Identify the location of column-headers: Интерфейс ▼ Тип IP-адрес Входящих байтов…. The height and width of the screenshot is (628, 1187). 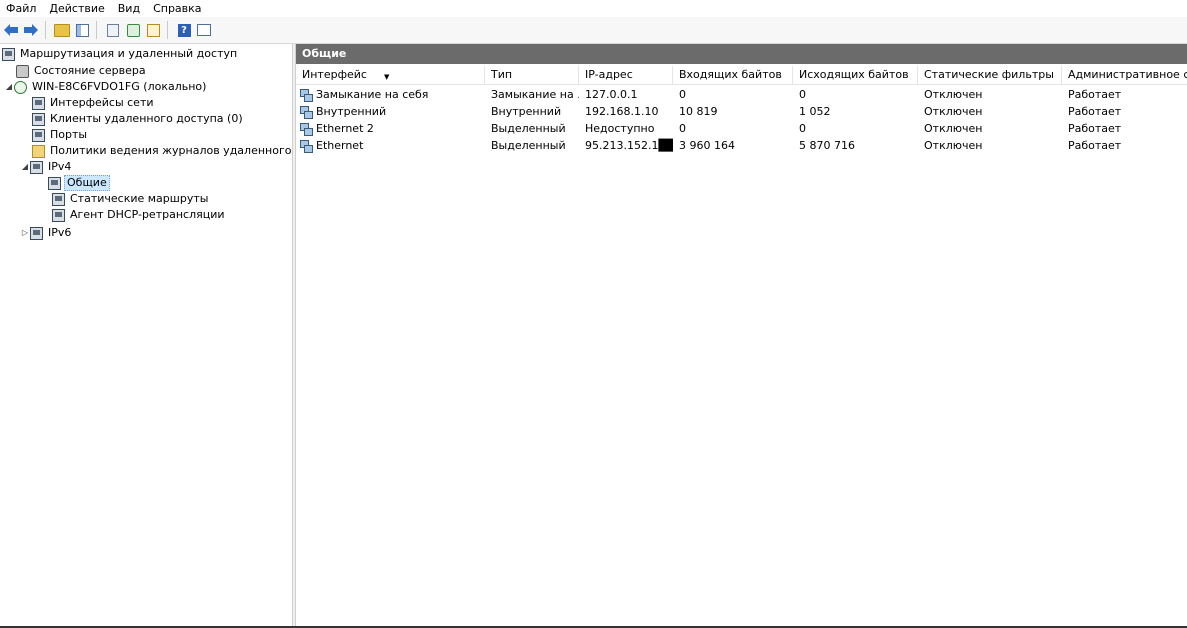
(741, 75).